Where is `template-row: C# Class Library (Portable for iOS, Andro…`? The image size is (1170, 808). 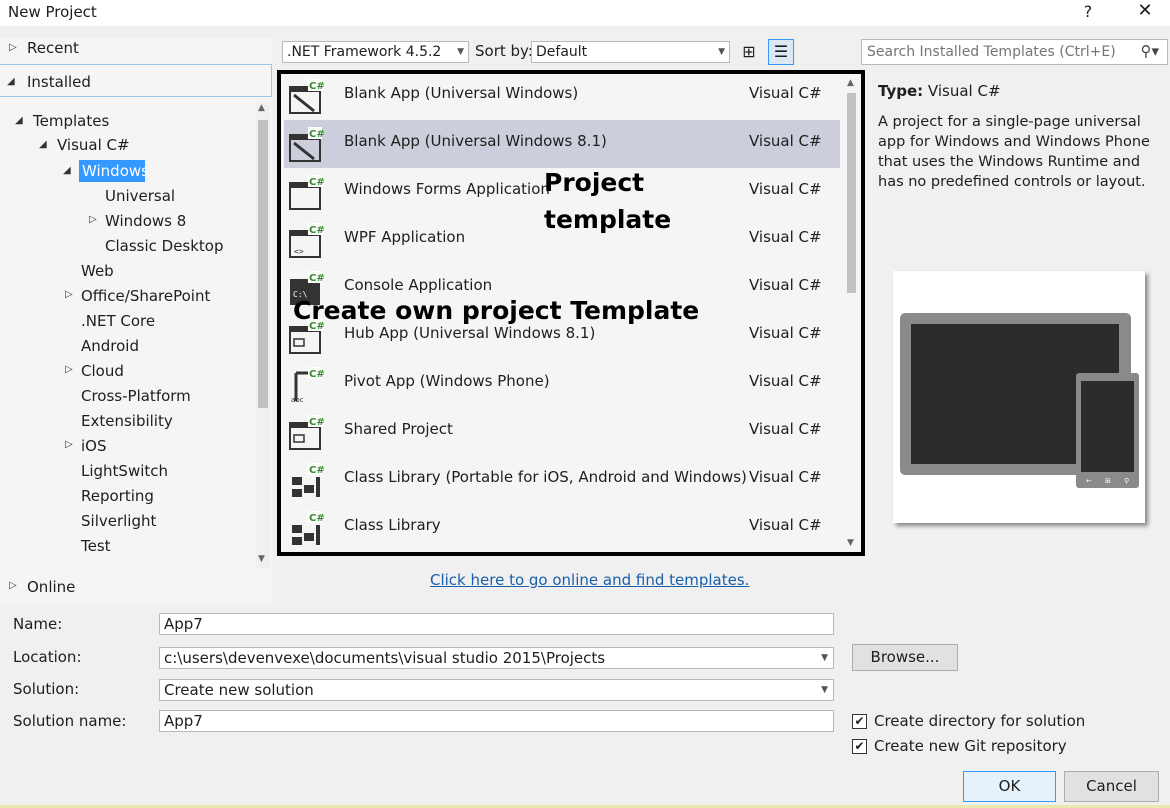
template-row: C# Class Library (Portable for iOS, Andro… is located at coordinates (562, 480).